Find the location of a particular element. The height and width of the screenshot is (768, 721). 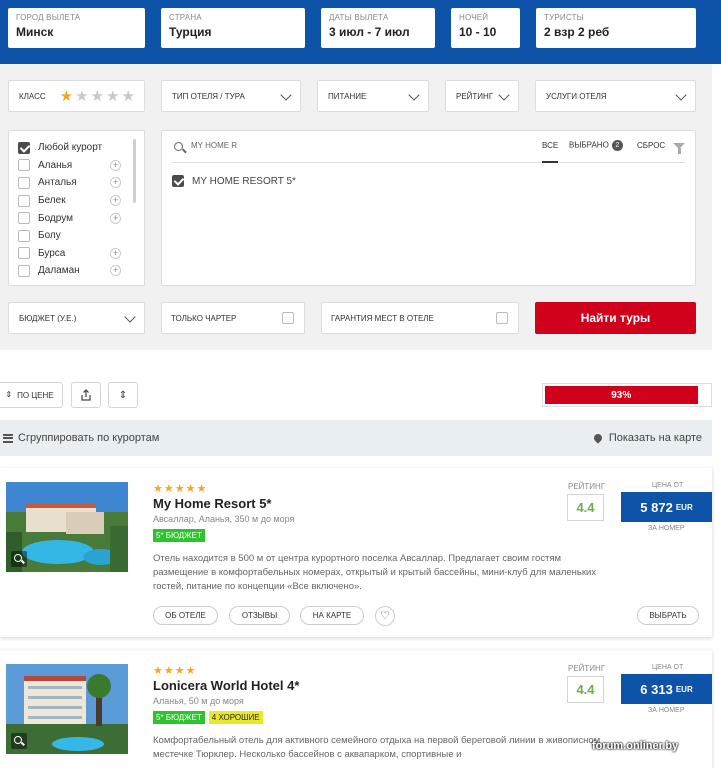

hotel-class-filter: КЛАСС ★ ★ ★ ★ ★ is located at coordinates (76, 96).